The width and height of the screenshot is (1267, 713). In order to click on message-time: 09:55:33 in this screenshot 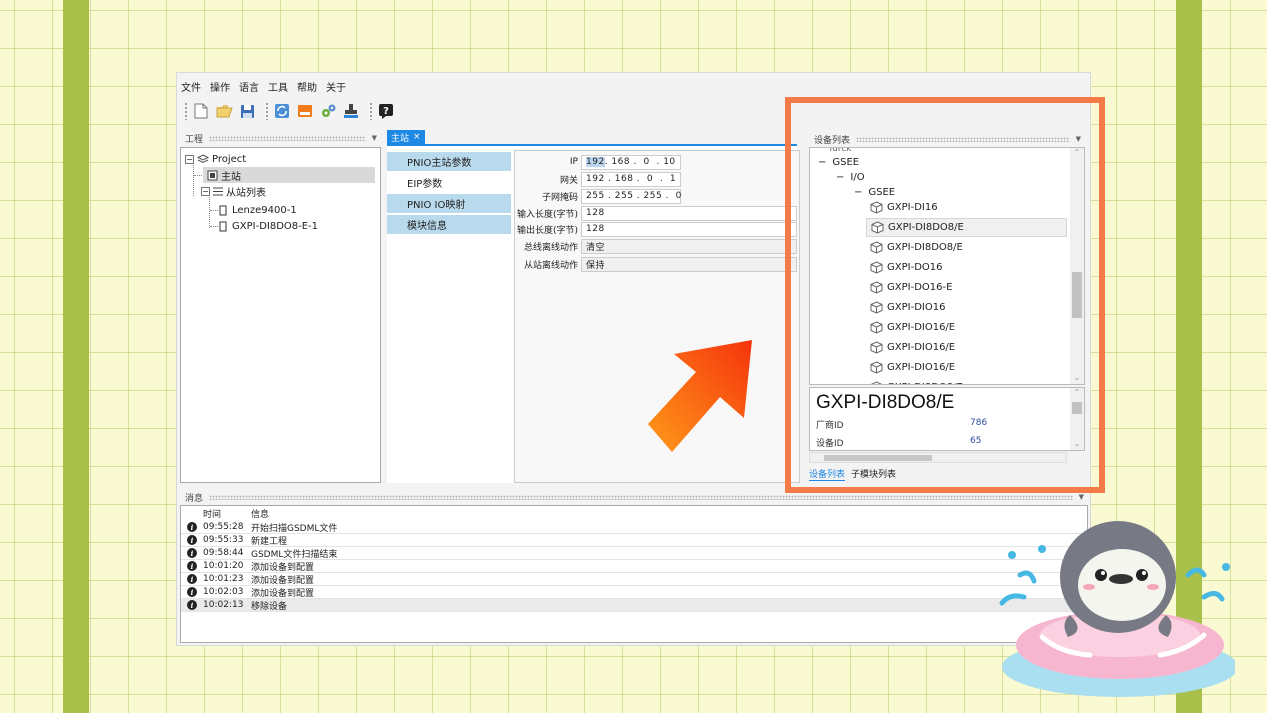, I will do `click(223, 540)`.